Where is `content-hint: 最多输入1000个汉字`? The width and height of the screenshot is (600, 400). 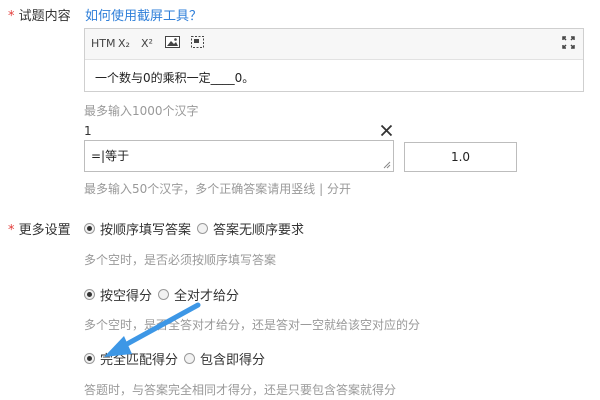 content-hint: 最多输入1000个汉字 is located at coordinates (141, 111).